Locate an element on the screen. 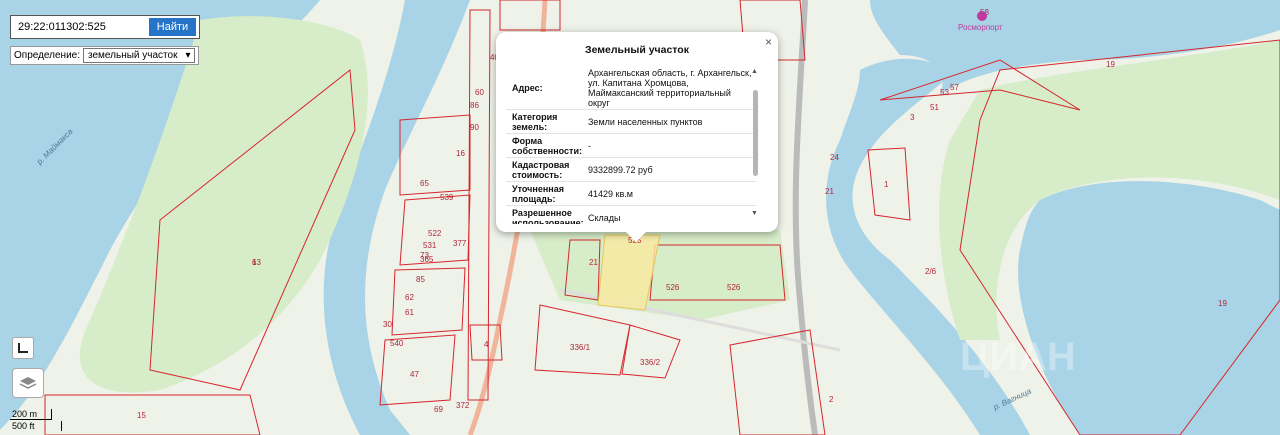  value-cost: 9332899.72 руб is located at coordinates (620, 169).